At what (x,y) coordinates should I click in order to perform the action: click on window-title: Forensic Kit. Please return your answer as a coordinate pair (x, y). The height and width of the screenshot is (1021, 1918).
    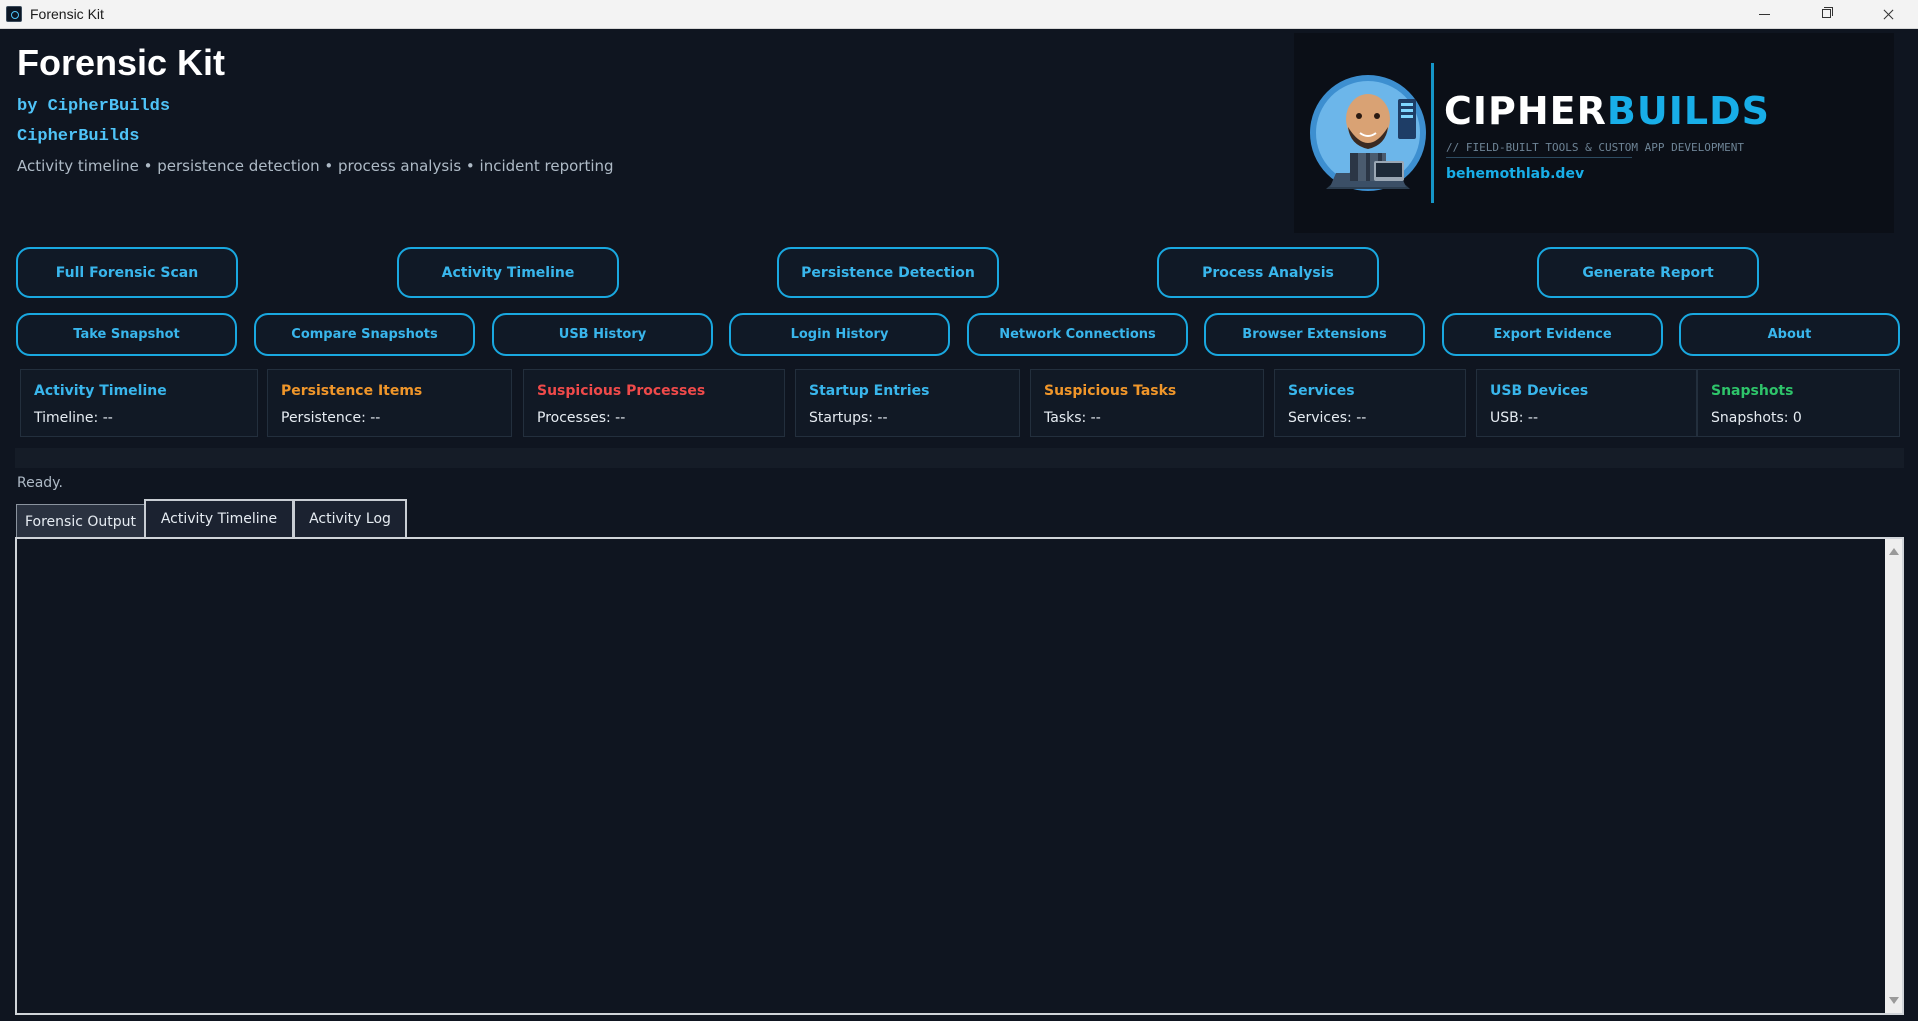
    Looking at the image, I should click on (67, 14).